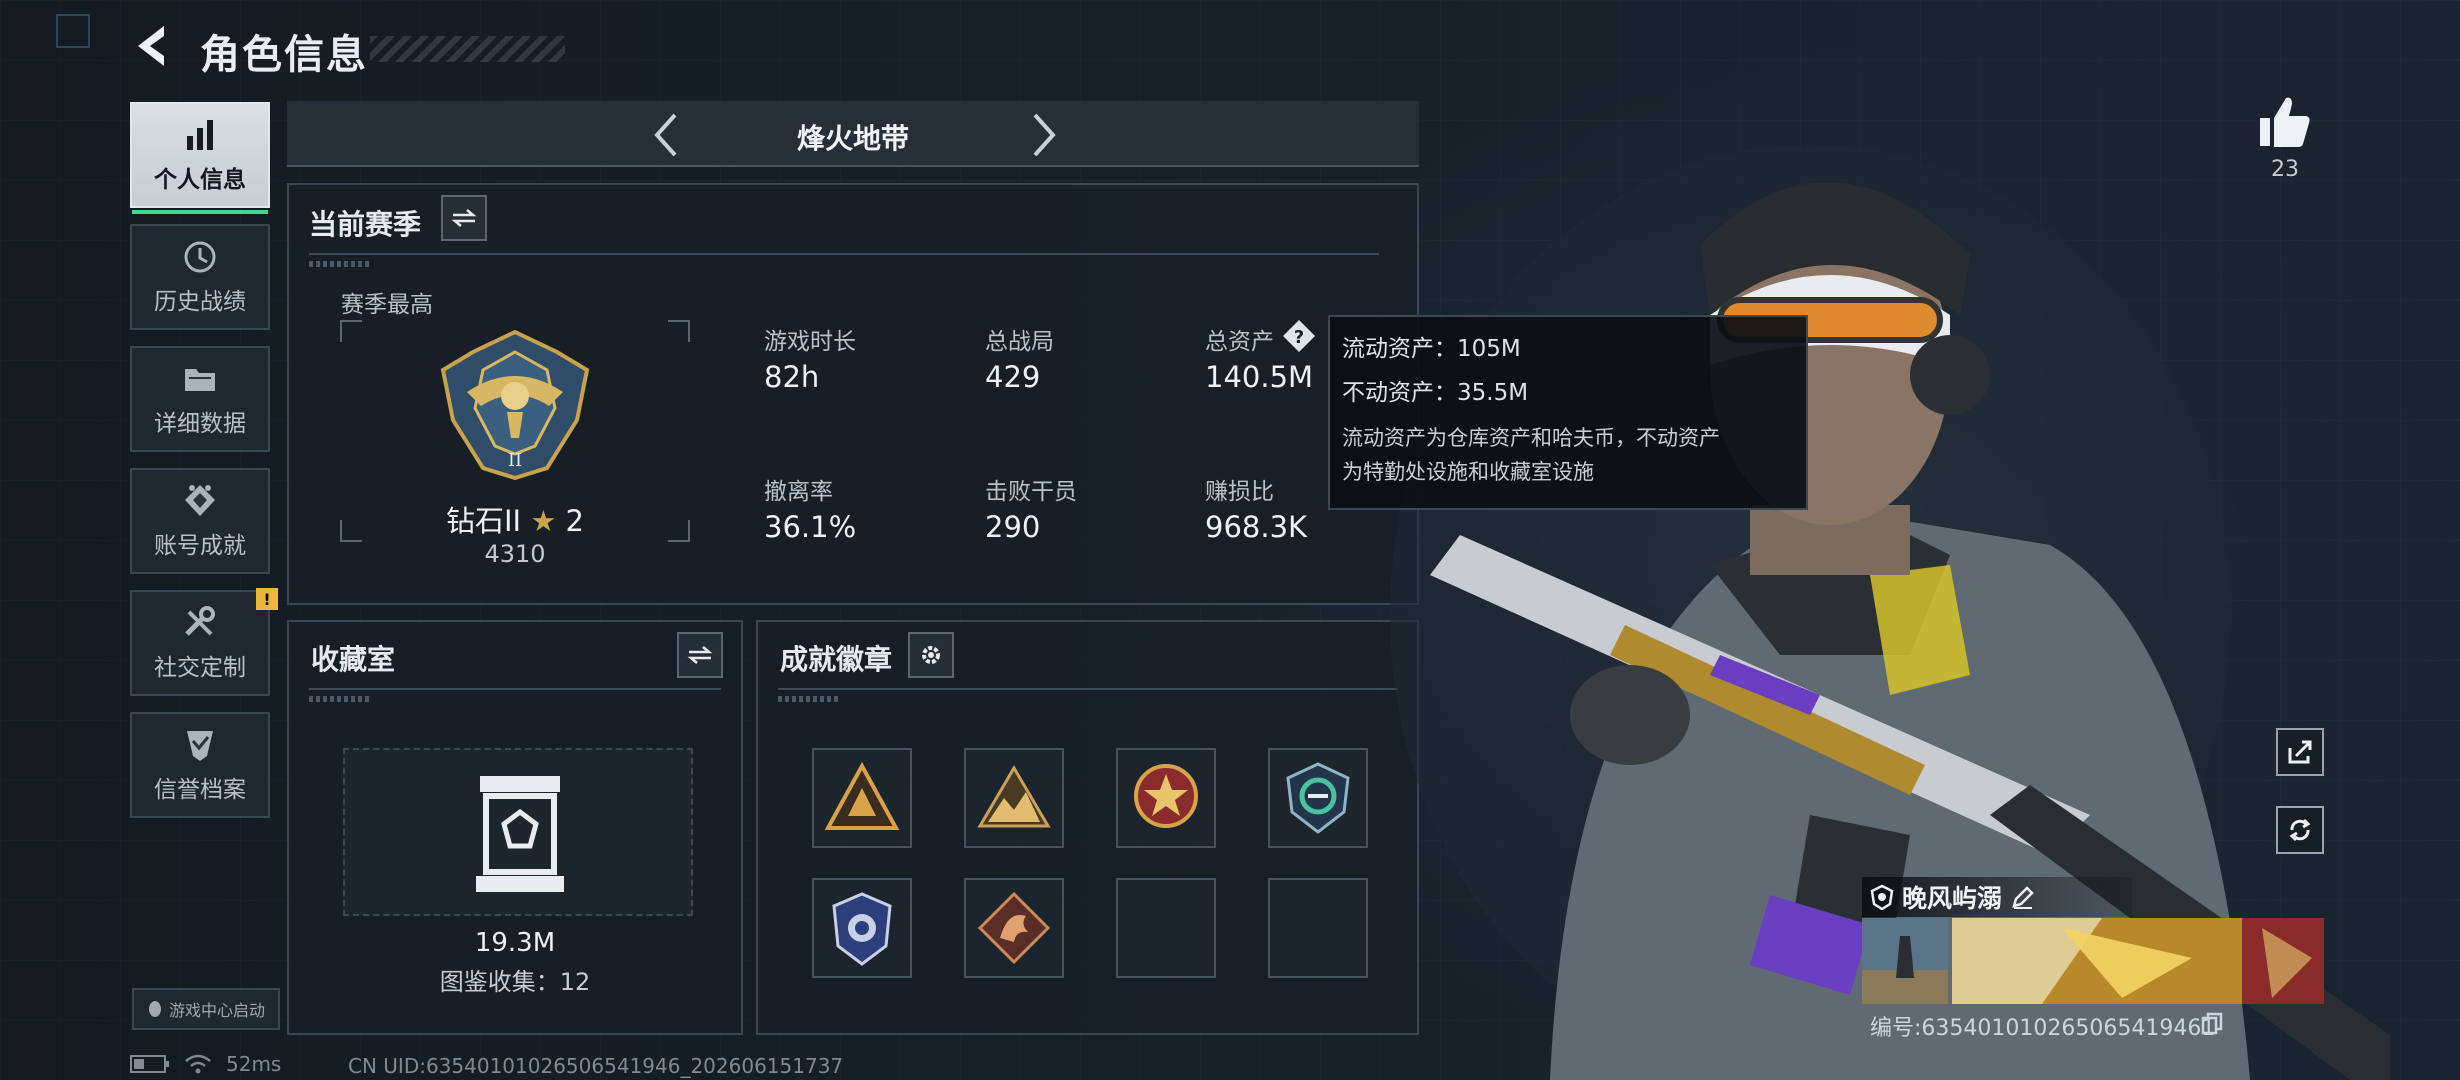 The image size is (2460, 1080). I want to click on settings-button, so click(931, 655).